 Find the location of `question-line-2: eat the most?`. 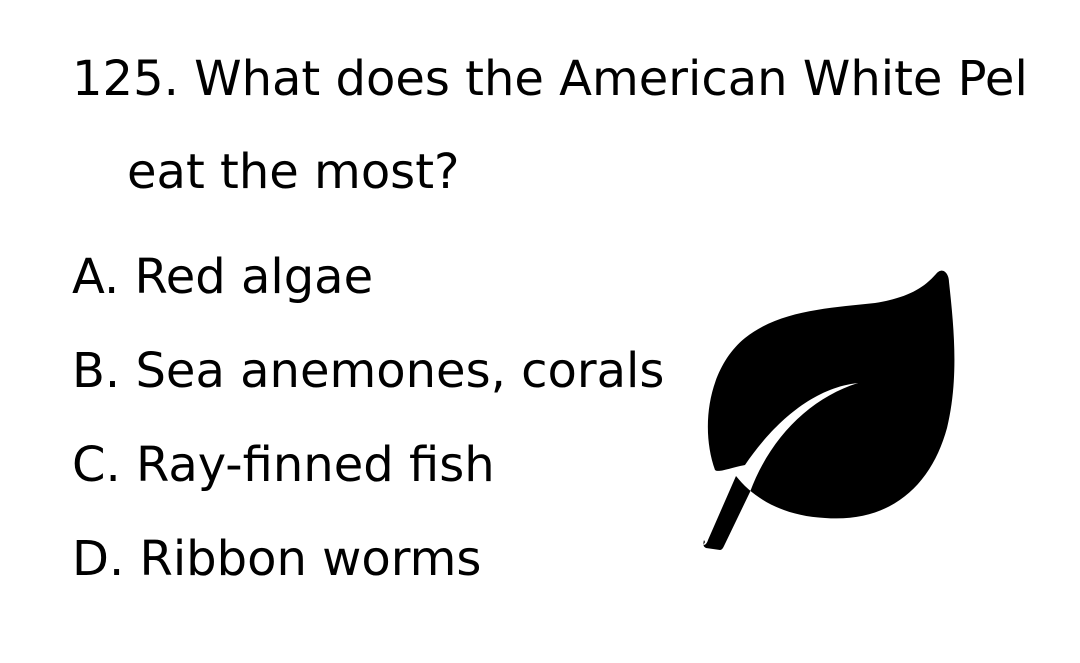

question-line-2: eat the most? is located at coordinates (293, 172).